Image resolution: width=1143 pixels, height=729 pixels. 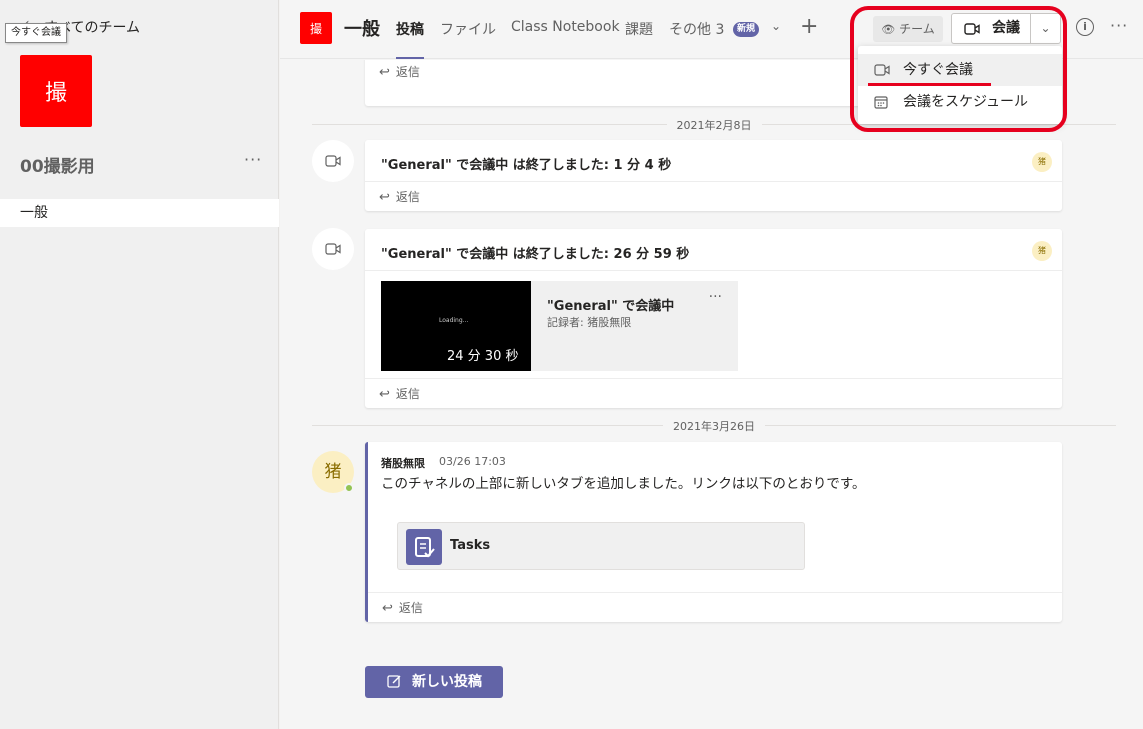 What do you see at coordinates (696, 39) in the screenshot?
I see `tab-more: その他 3` at bounding box center [696, 39].